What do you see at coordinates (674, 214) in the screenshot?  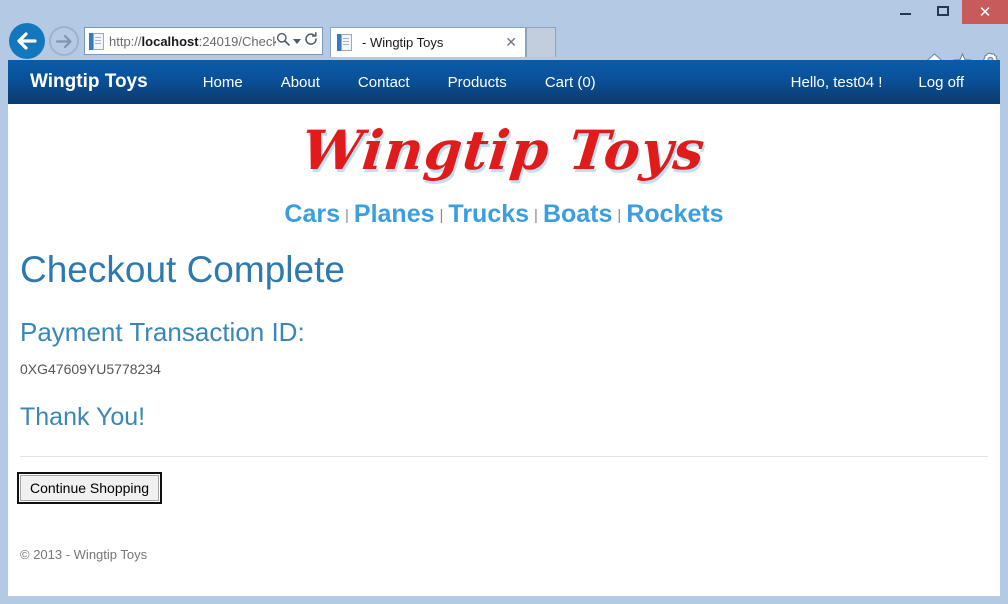 I see `category-link-rockets: Rockets` at bounding box center [674, 214].